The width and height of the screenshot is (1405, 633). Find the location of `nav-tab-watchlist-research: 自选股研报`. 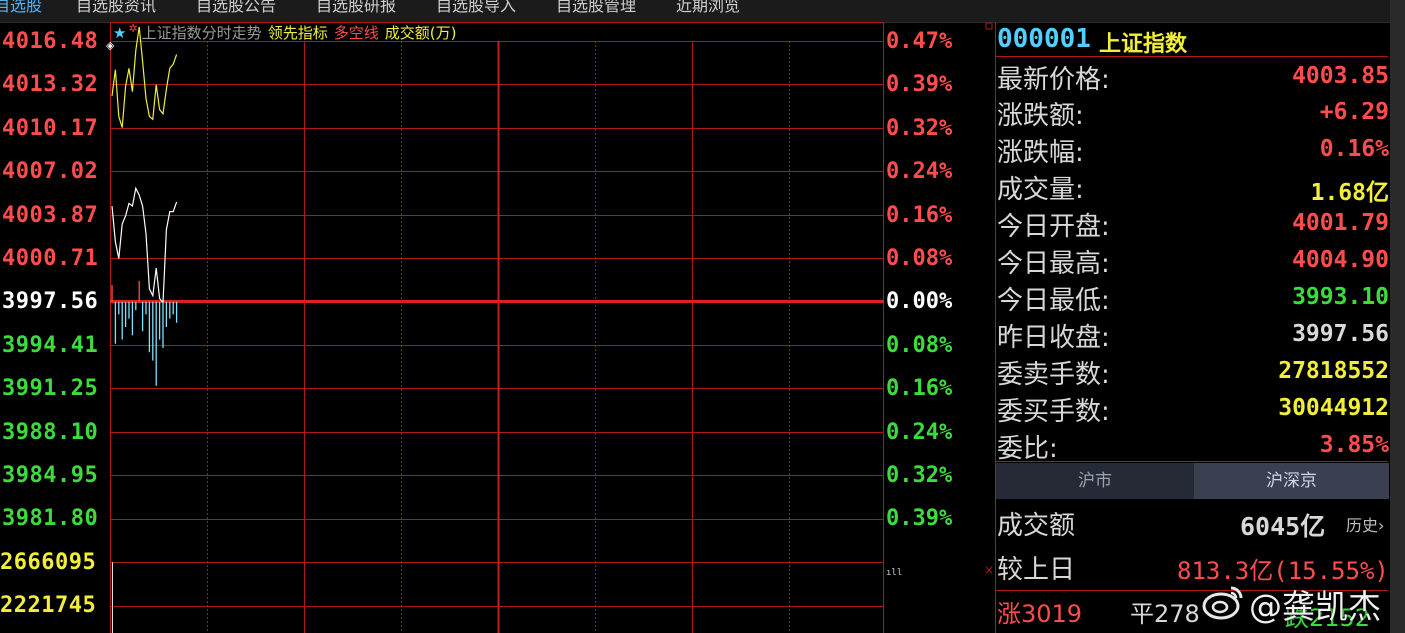

nav-tab-watchlist-research: 自选股研报 is located at coordinates (356, 8).